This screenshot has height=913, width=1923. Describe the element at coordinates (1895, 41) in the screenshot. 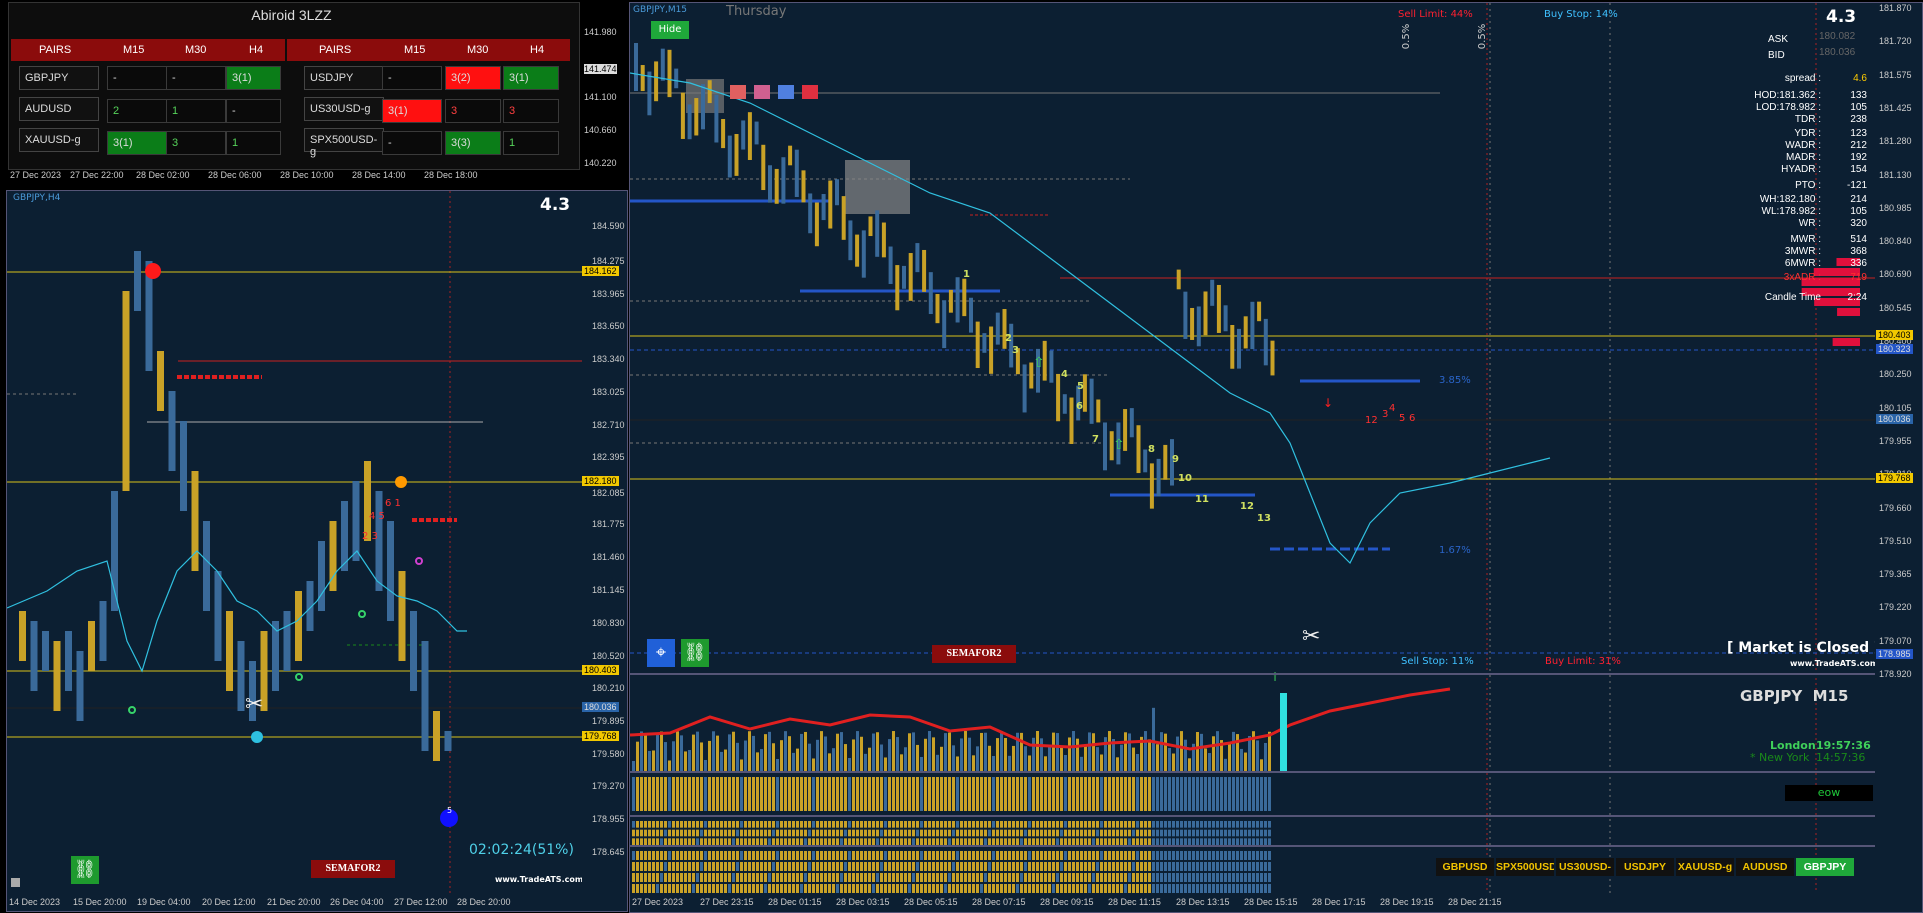

I see `price-label: 181.720` at that location.